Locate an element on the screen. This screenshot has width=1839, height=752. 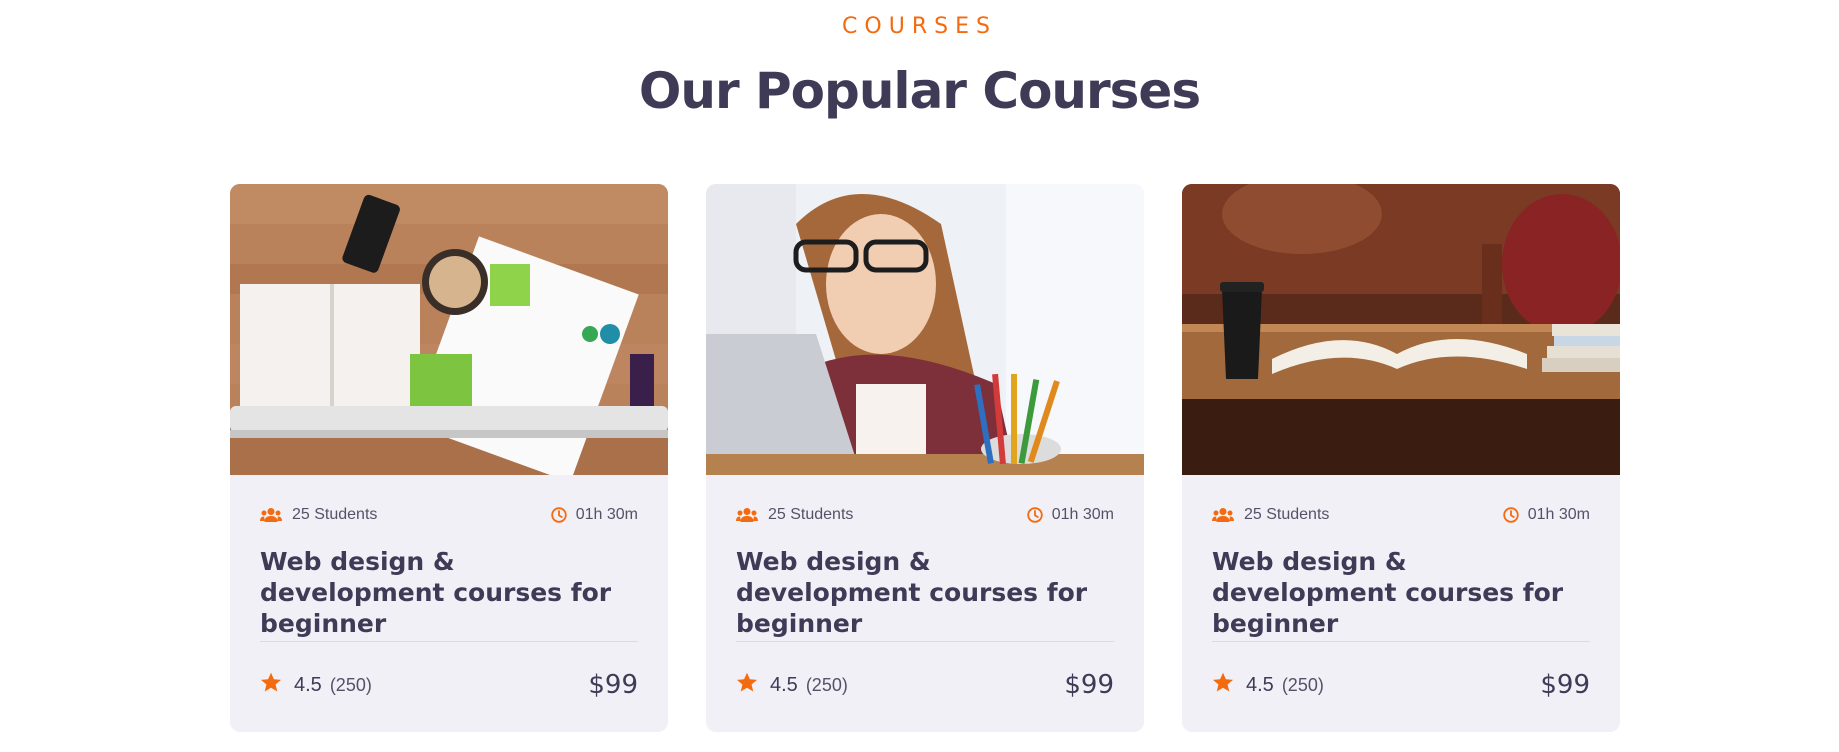
course-image-desk is located at coordinates (449, 329).